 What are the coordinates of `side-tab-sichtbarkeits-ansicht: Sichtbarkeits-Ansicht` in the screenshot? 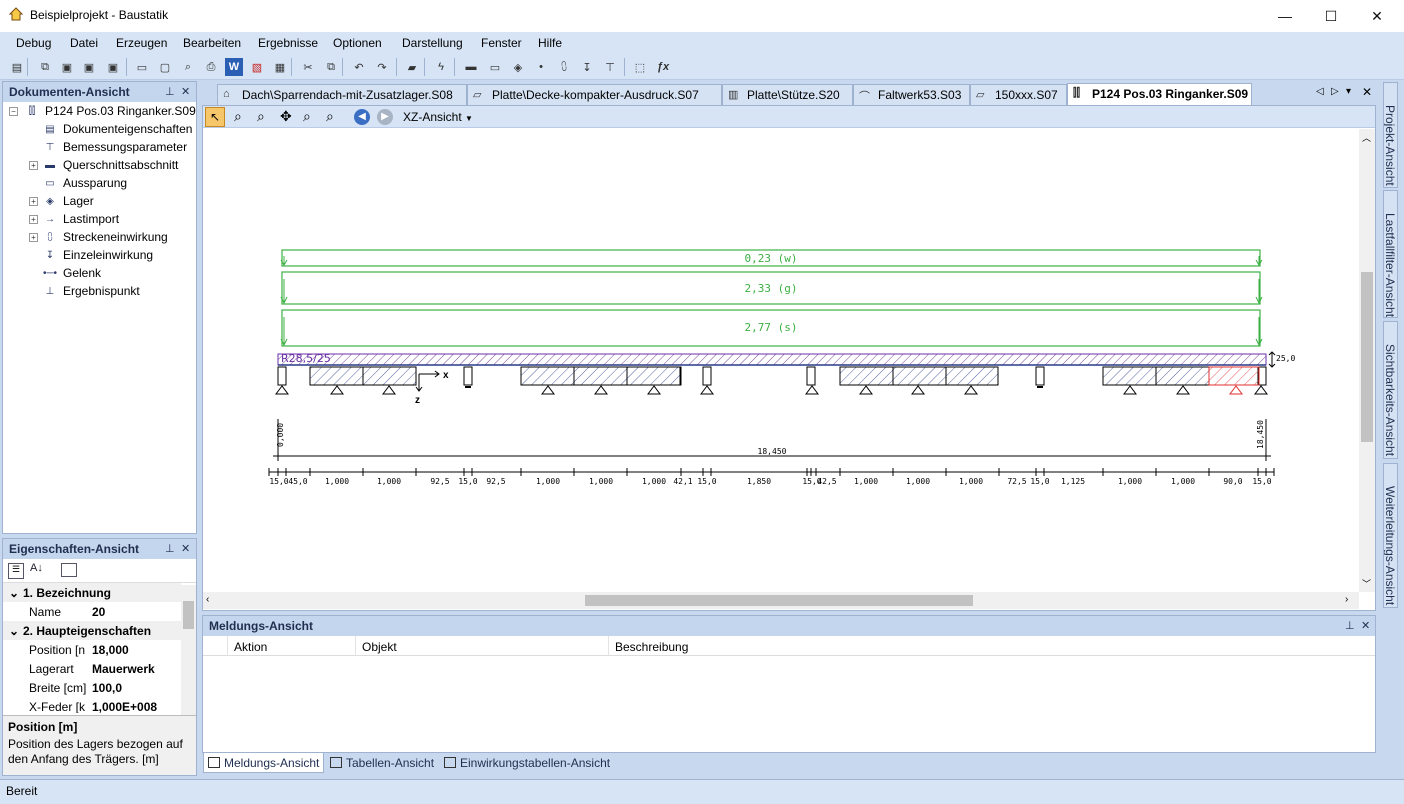 It's located at (1390, 390).